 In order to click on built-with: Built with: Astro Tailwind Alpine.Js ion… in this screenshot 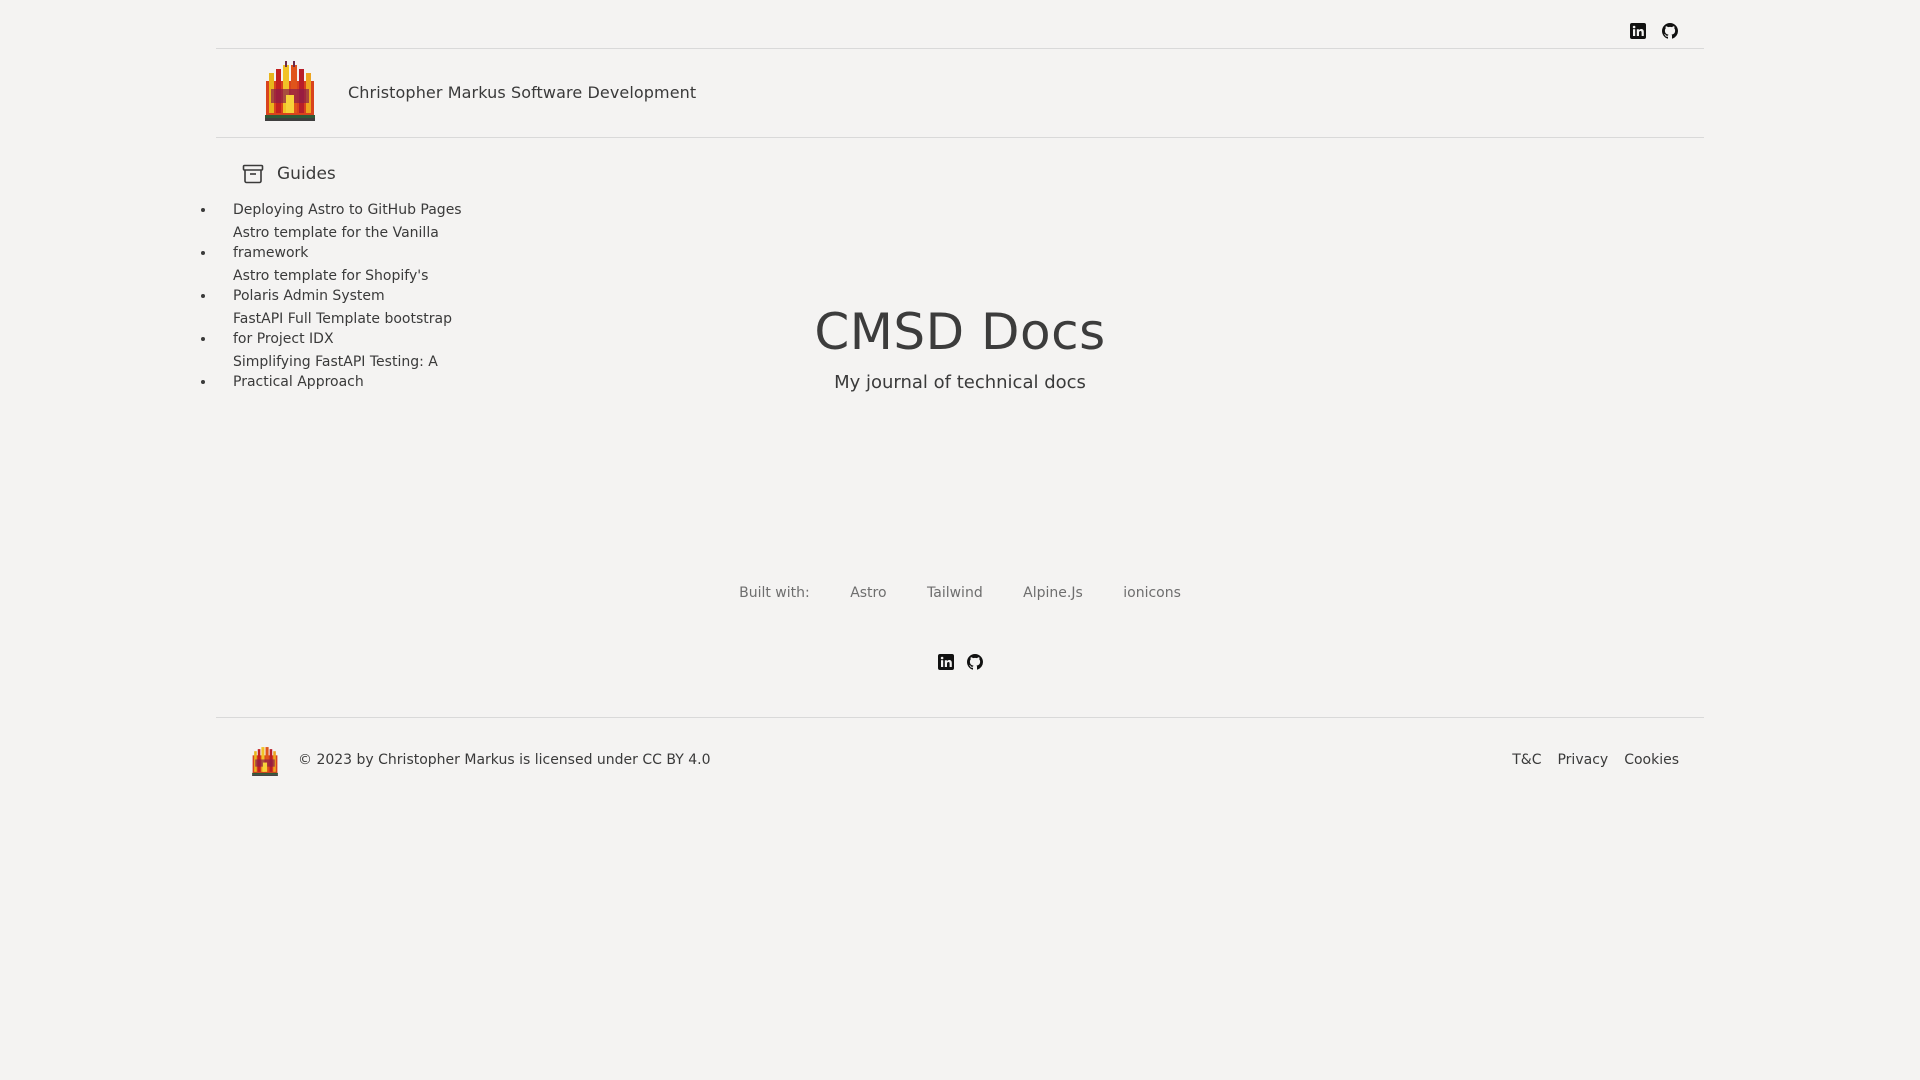, I will do `click(960, 593)`.